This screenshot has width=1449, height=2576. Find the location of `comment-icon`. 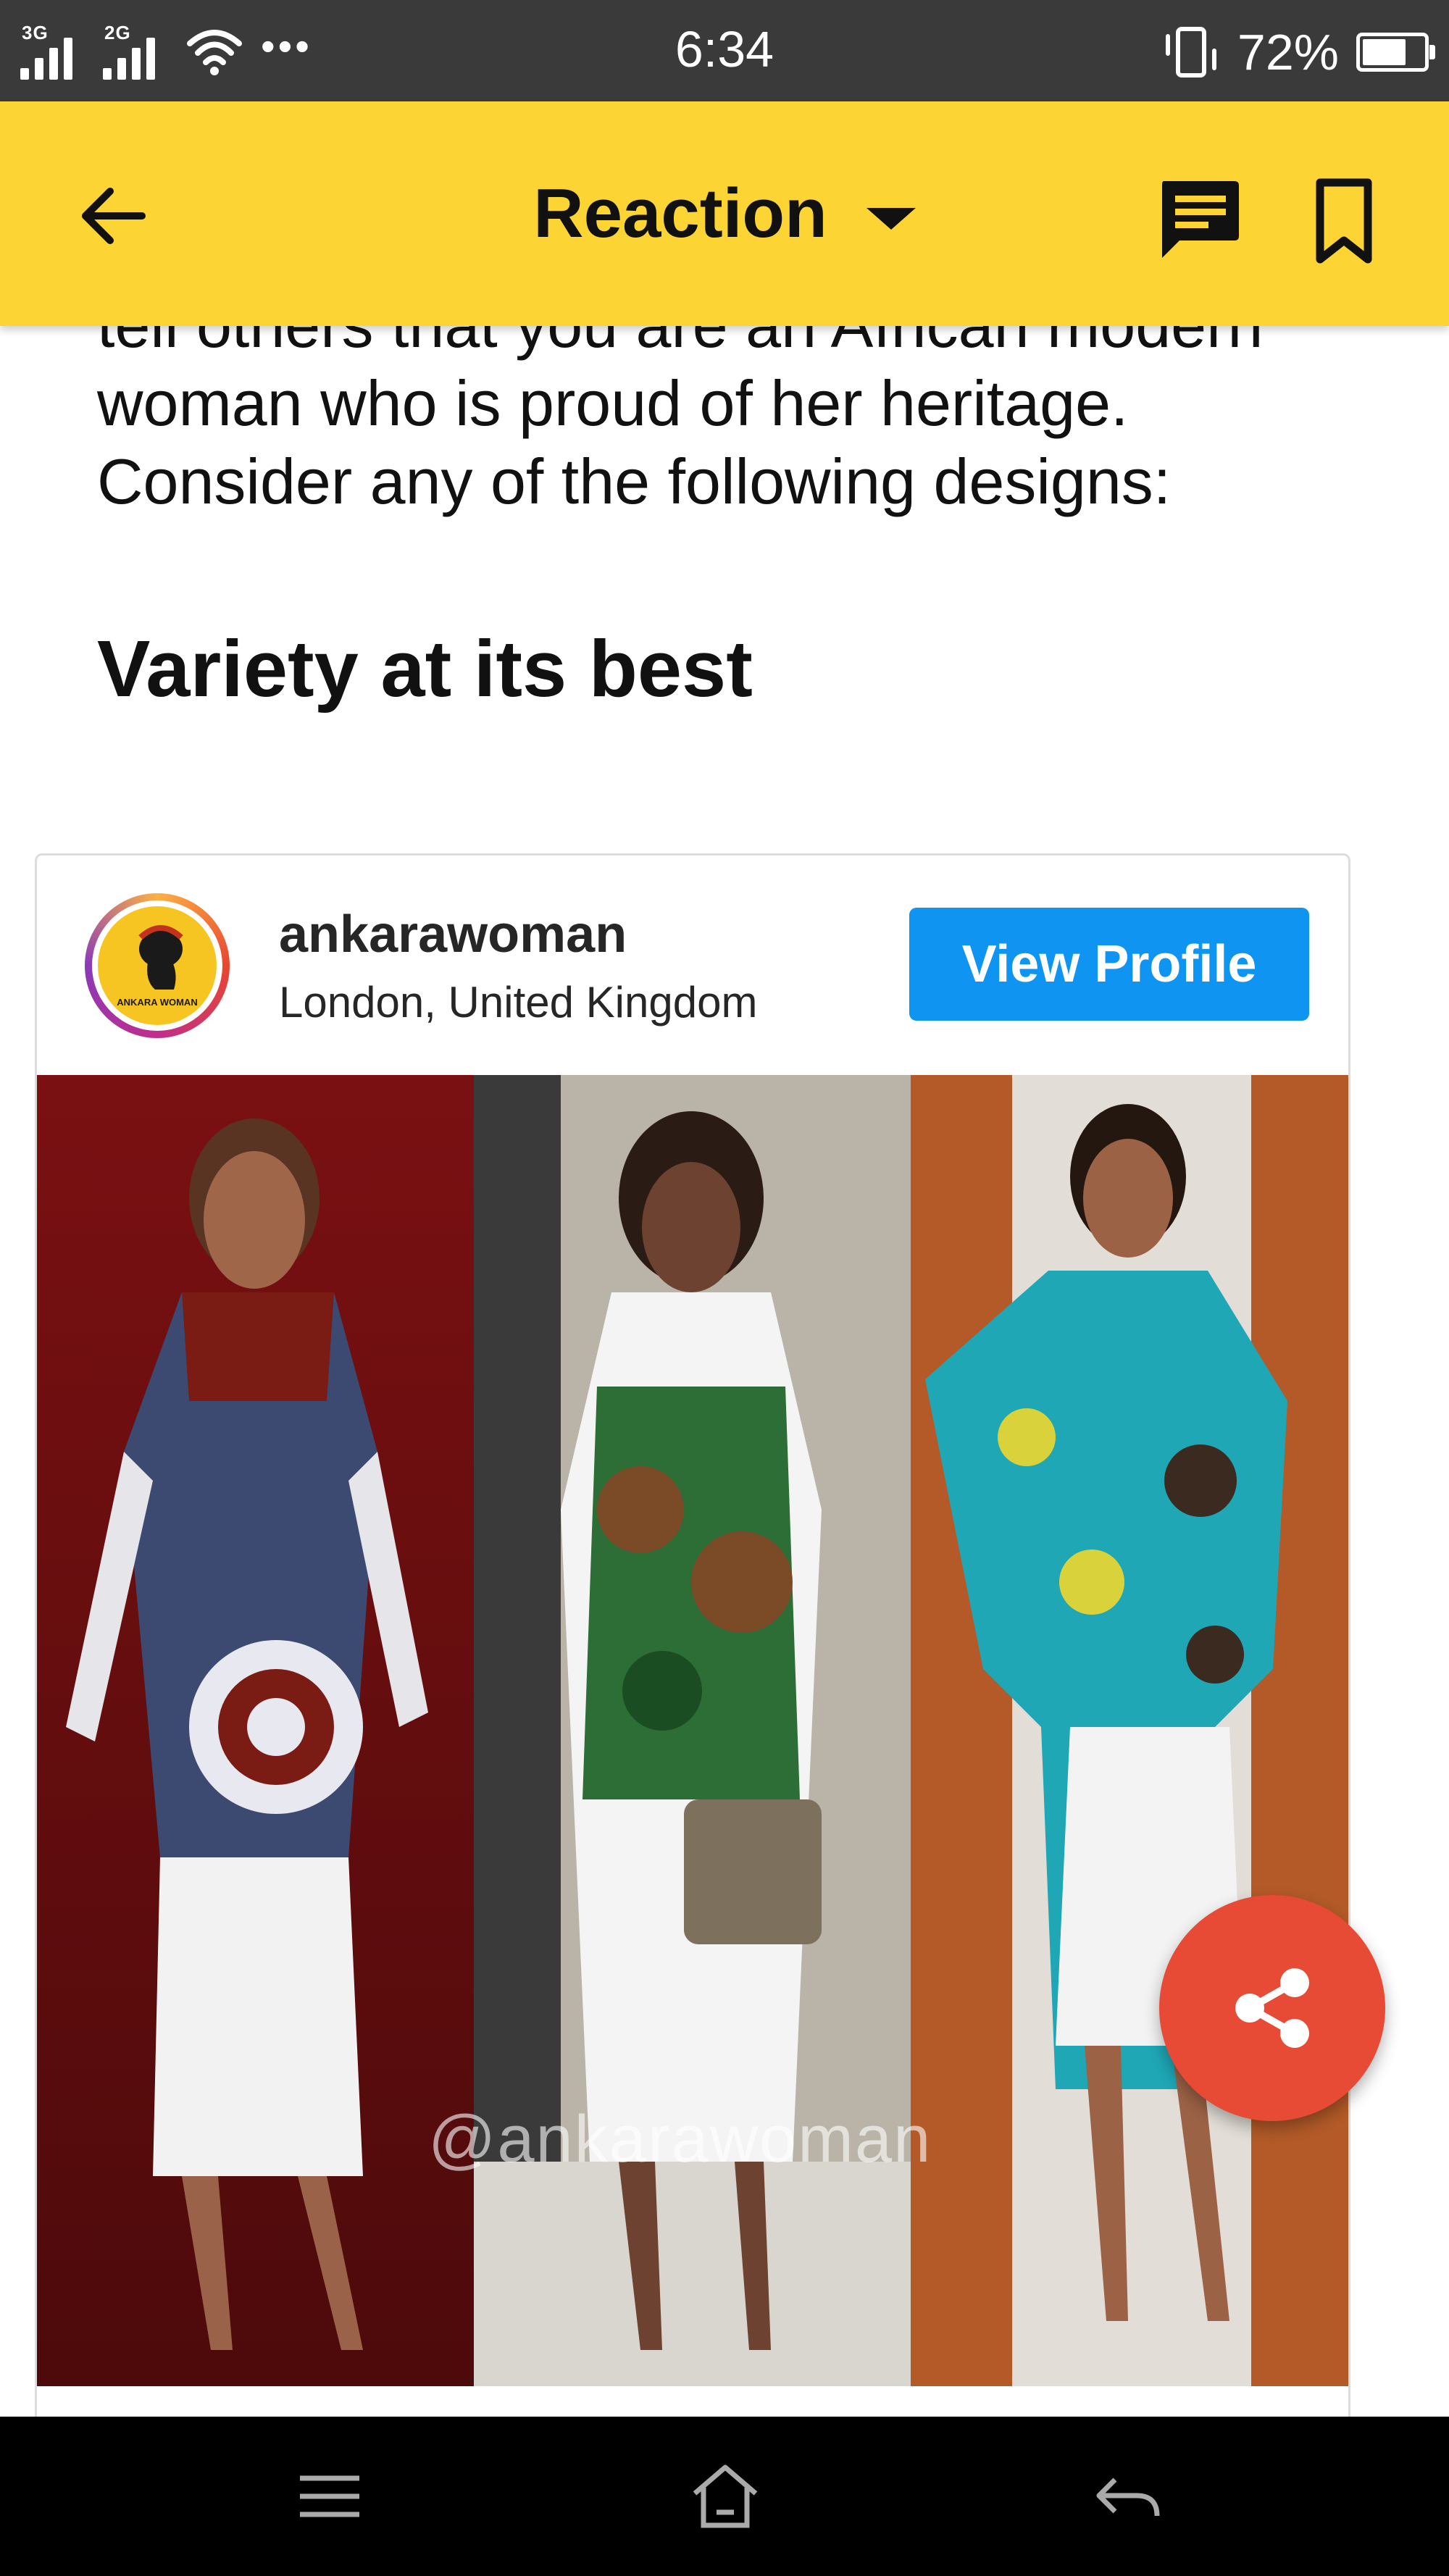

comment-icon is located at coordinates (1200, 219).